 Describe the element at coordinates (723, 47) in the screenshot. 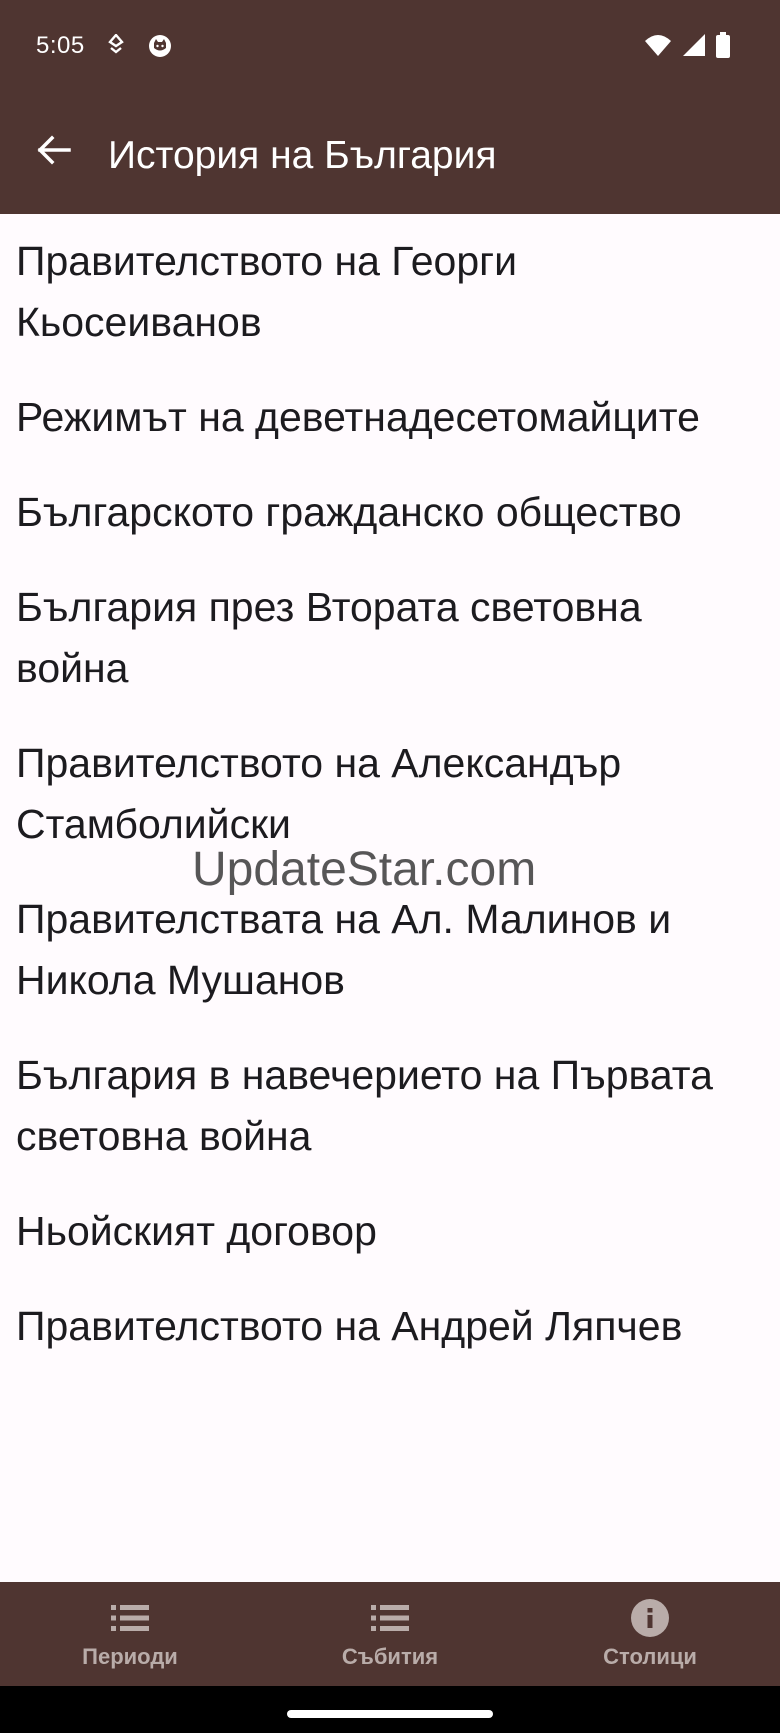

I see `battery-icon` at that location.